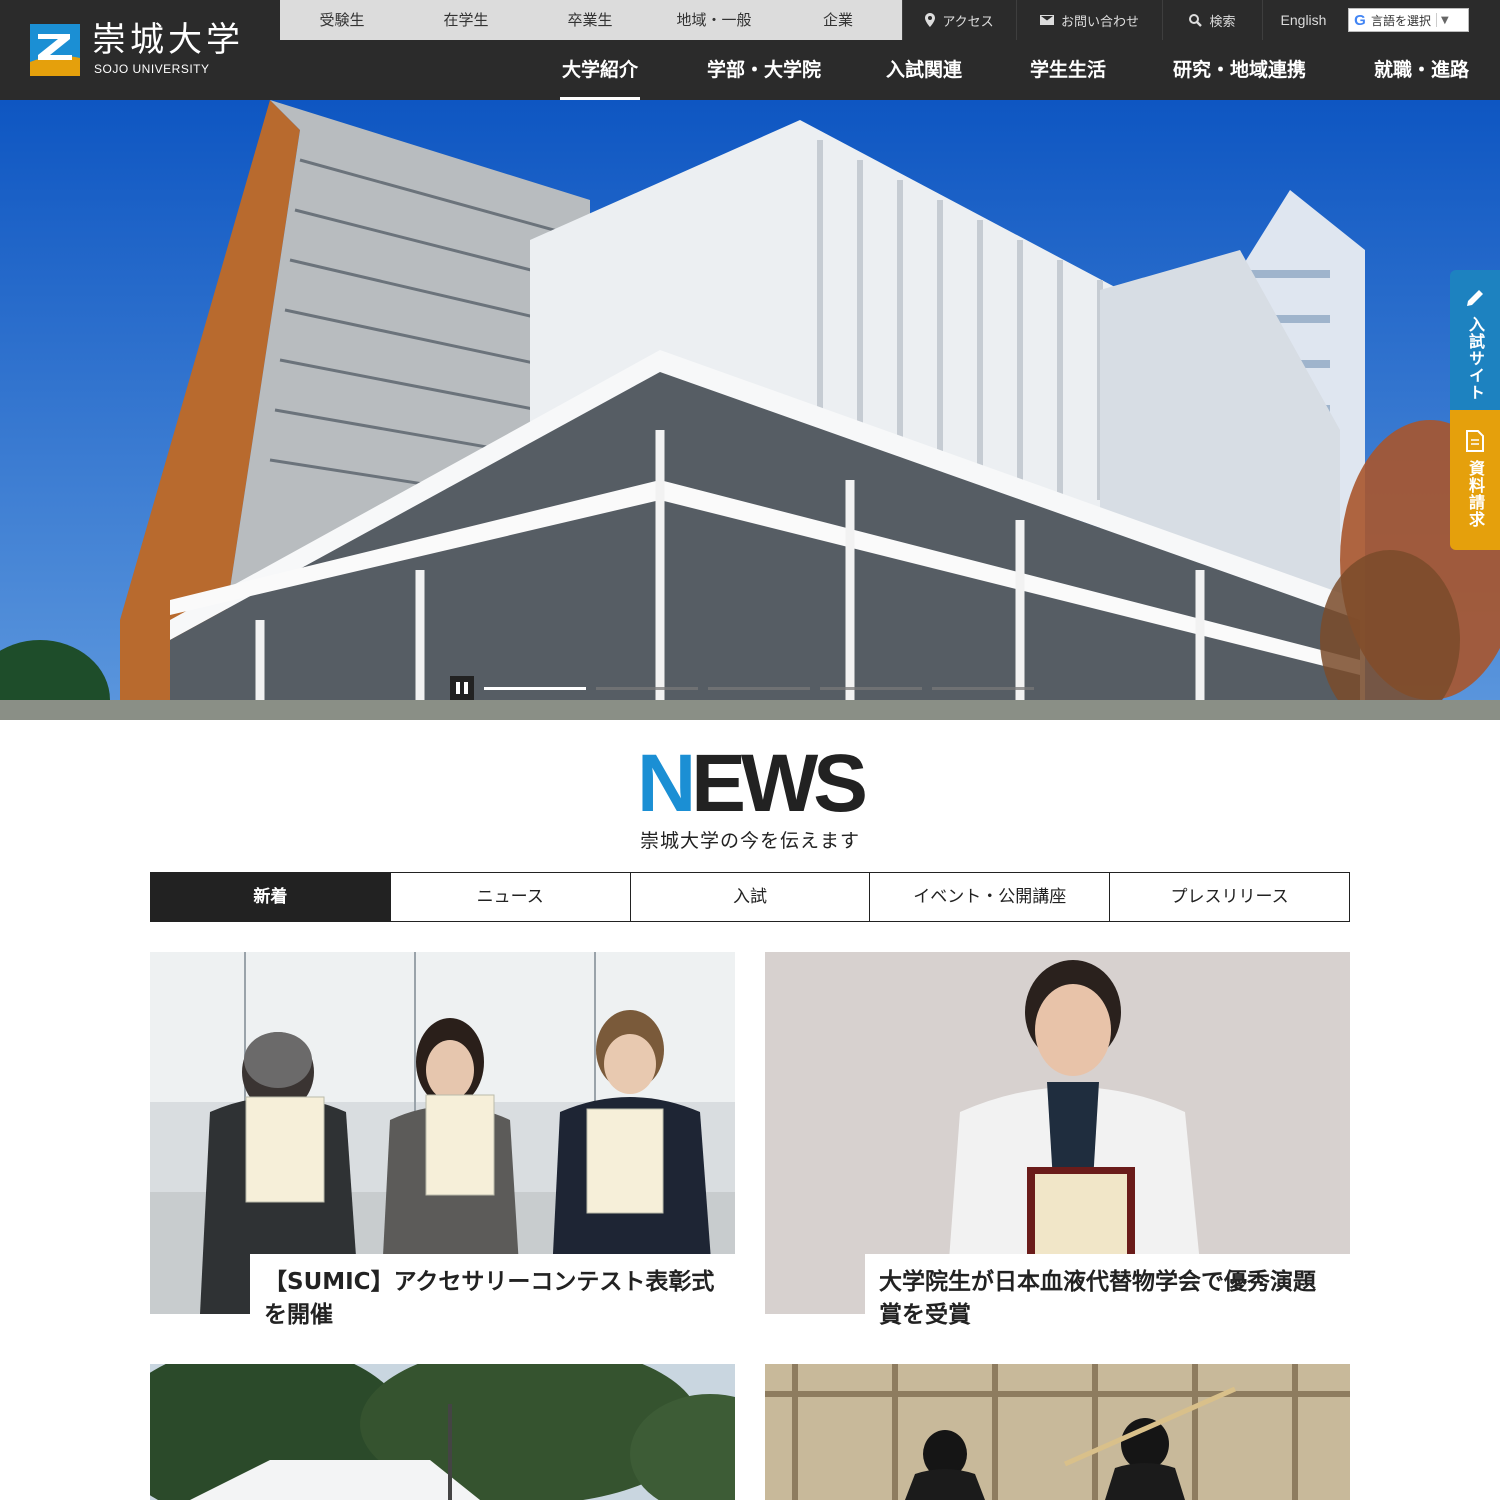 This screenshot has height=1500, width=1500. I want to click on site-logo: 崇城大学 SOJO UNIVERSITY, so click(145, 50).